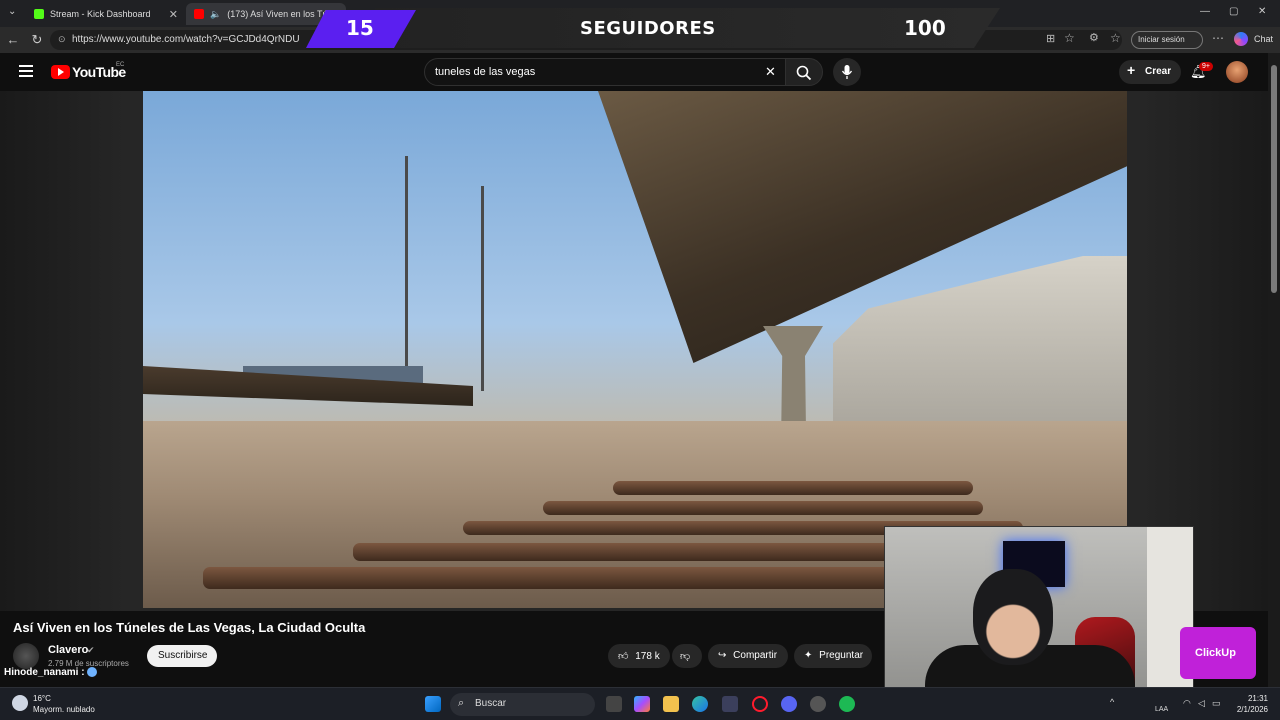 The width and height of the screenshot is (1280, 720). I want to click on copilot-taskbar-icon, so click(642, 704).